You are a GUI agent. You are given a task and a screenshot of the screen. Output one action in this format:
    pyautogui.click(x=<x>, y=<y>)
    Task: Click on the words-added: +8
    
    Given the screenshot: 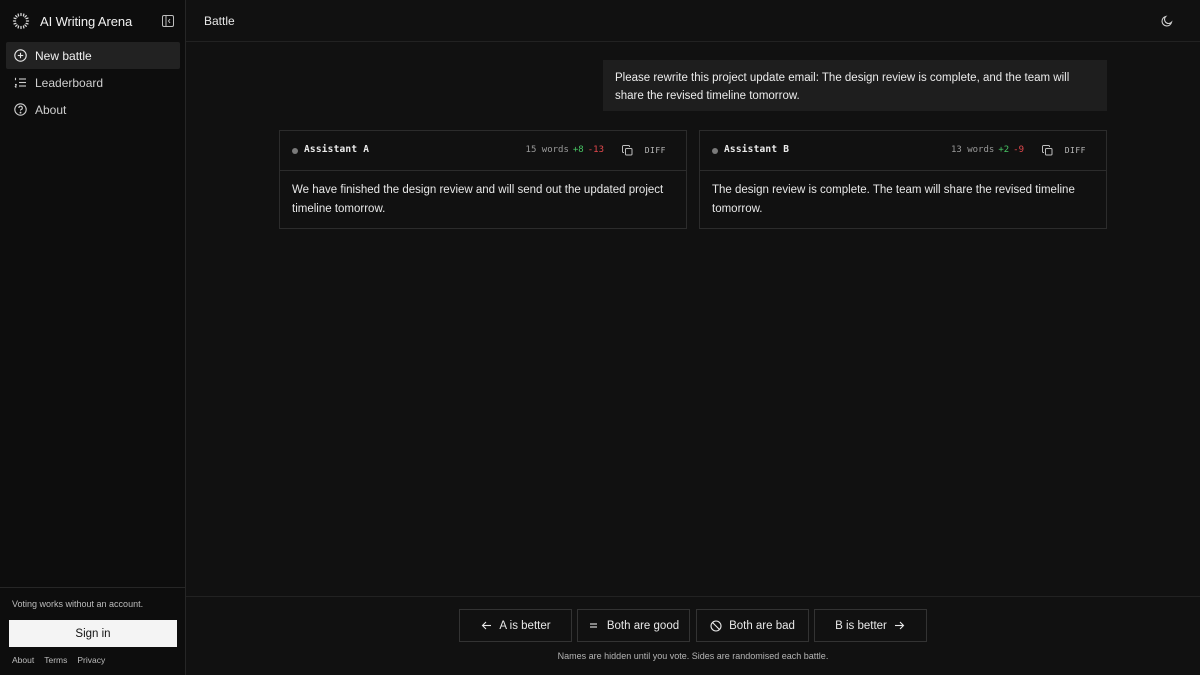 What is the action you would take?
    pyautogui.click(x=578, y=150)
    